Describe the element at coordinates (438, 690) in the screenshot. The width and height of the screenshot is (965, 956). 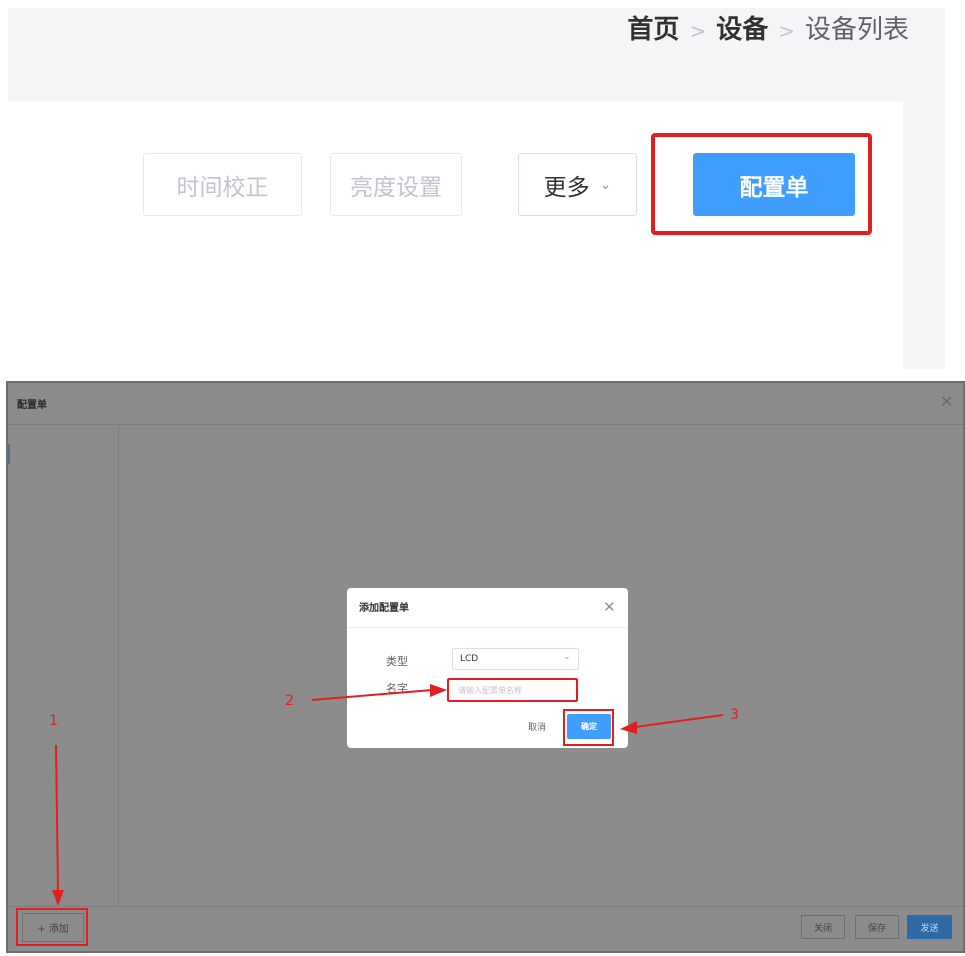
I see `arrow-2-head` at that location.